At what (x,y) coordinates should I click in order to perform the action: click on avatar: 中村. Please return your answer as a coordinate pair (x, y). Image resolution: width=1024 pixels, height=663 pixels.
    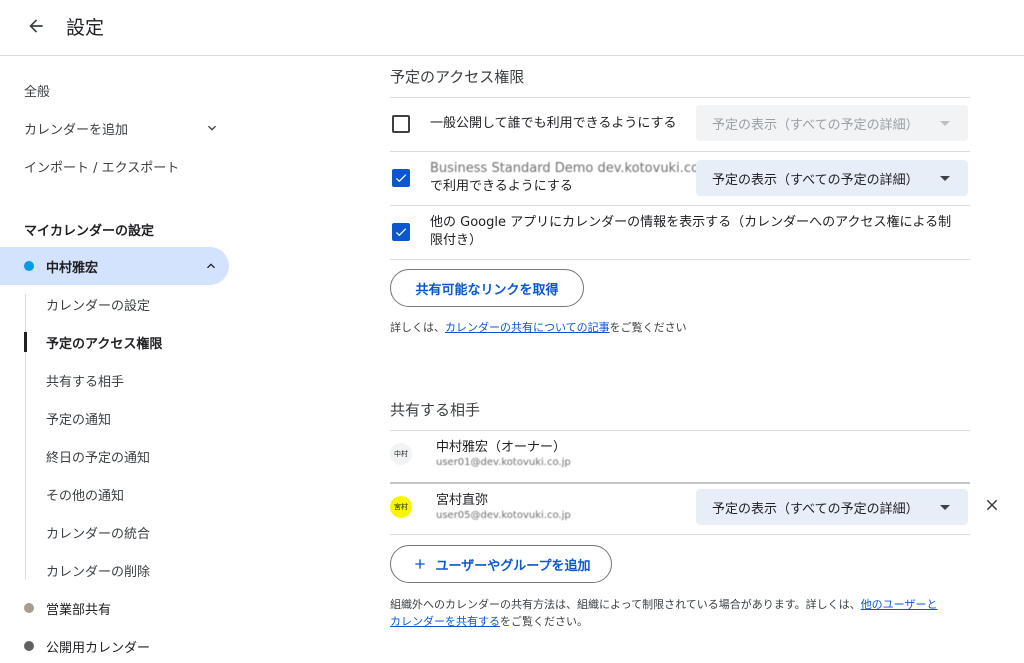
    Looking at the image, I should click on (401, 454).